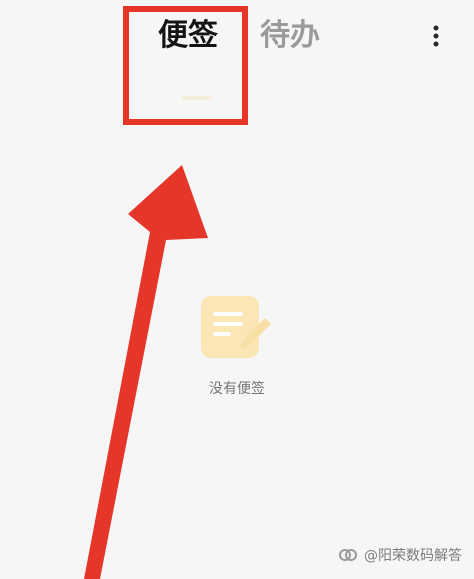  What do you see at coordinates (348, 555) in the screenshot?
I see `watermark-logo` at bounding box center [348, 555].